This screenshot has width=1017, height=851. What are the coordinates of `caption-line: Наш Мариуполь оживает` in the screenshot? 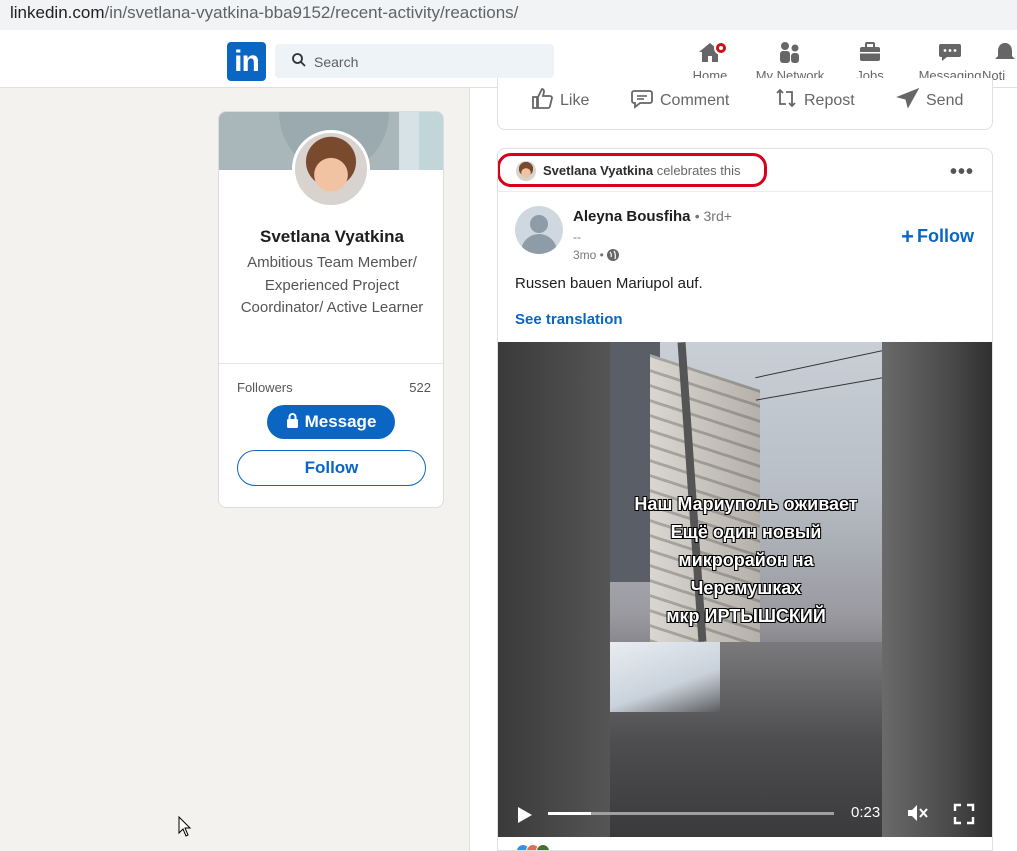 It's located at (746, 504).